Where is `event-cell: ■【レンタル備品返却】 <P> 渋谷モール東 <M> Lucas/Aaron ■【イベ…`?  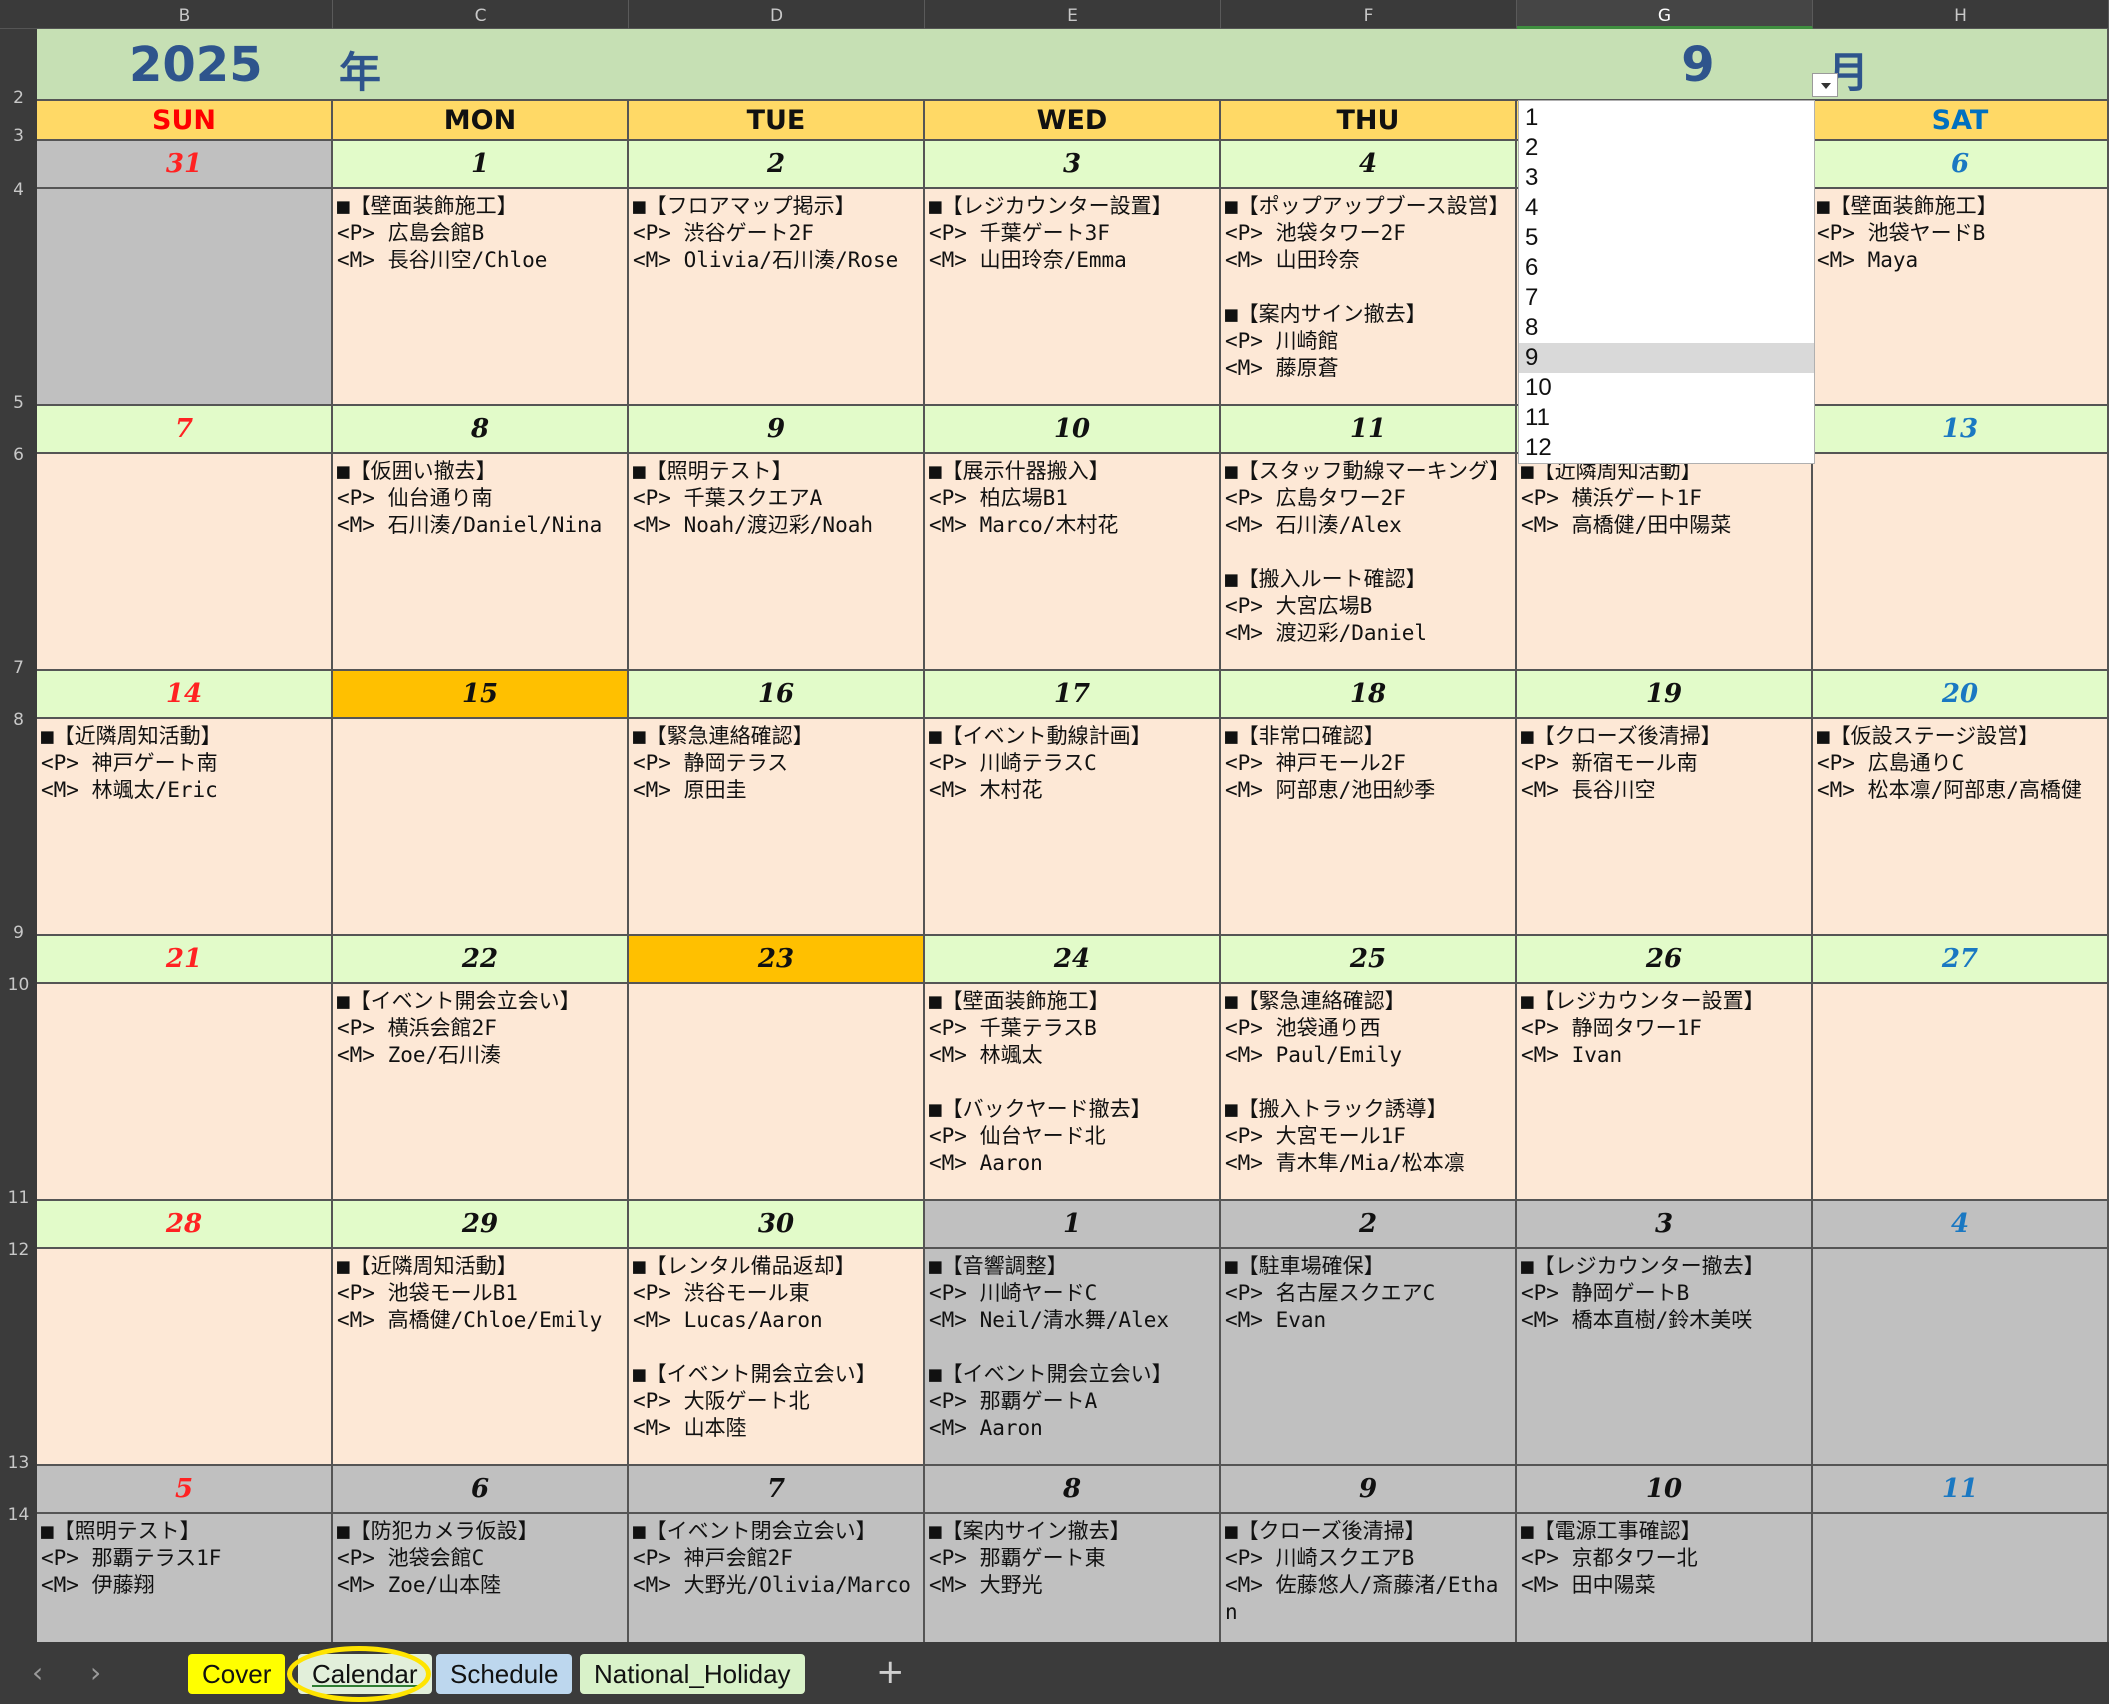
event-cell: ■【レンタル備品返却】 <P> 渋谷モール東 <M> Lucas/Aaron ■【イベ… is located at coordinates (777, 1357).